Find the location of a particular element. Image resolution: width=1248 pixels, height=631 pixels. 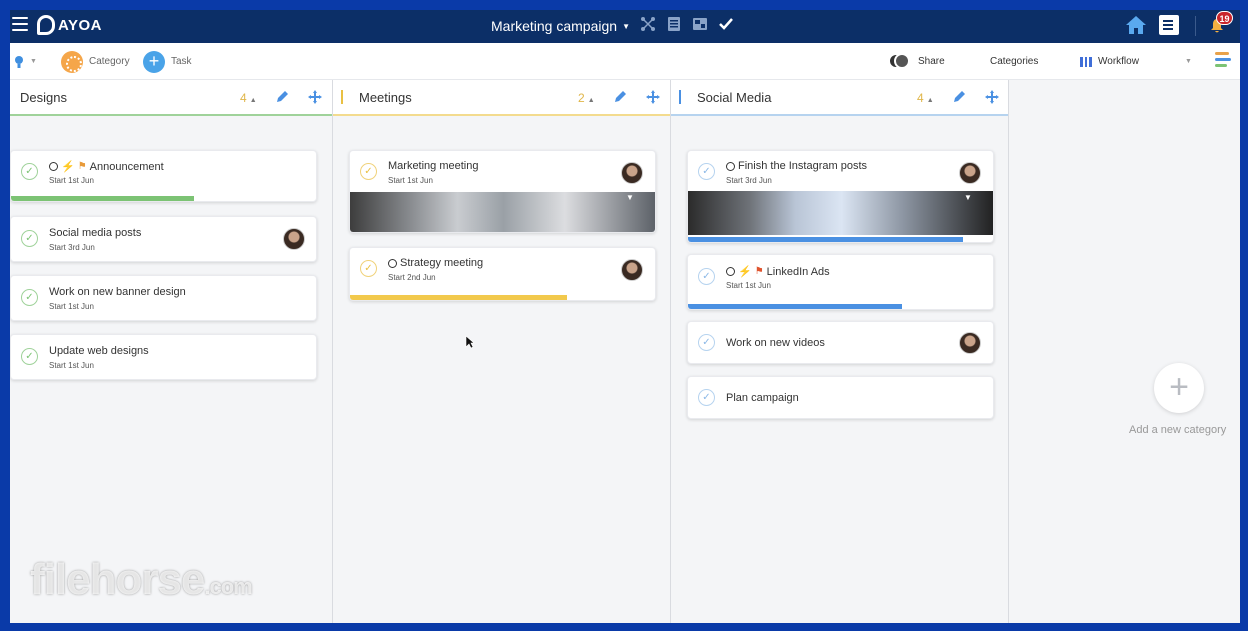

logo-text: AYOA is located at coordinates (80, 25).